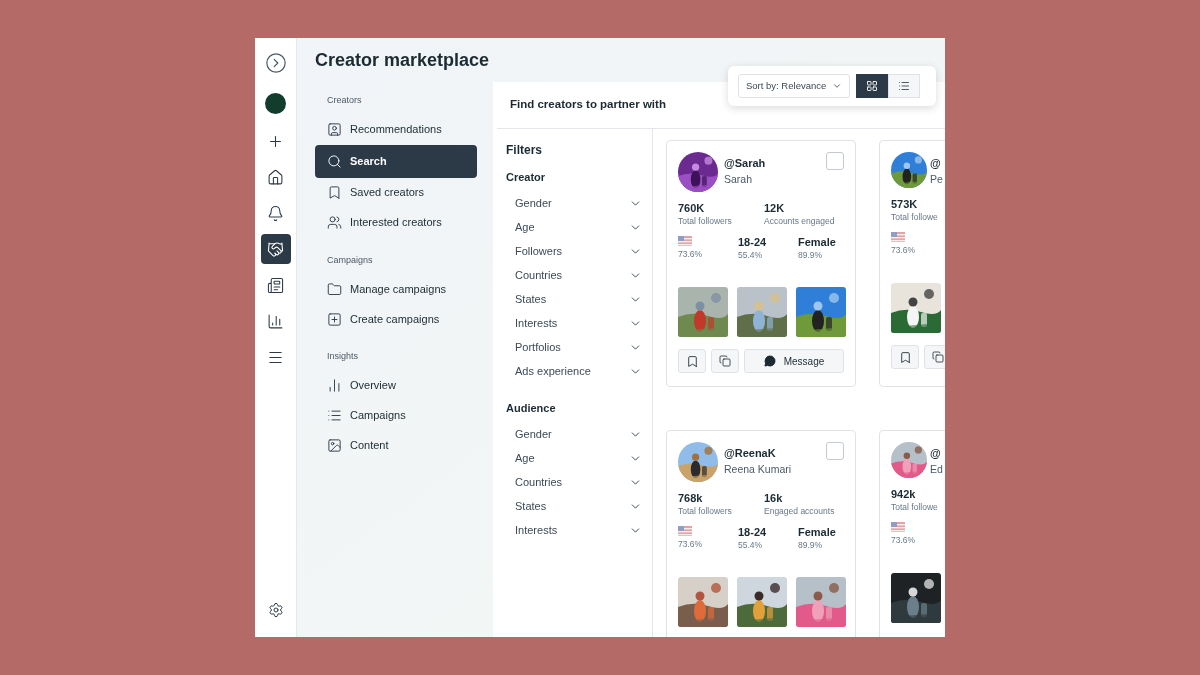  What do you see at coordinates (396, 385) in the screenshot?
I see `nav-item: Overview` at bounding box center [396, 385].